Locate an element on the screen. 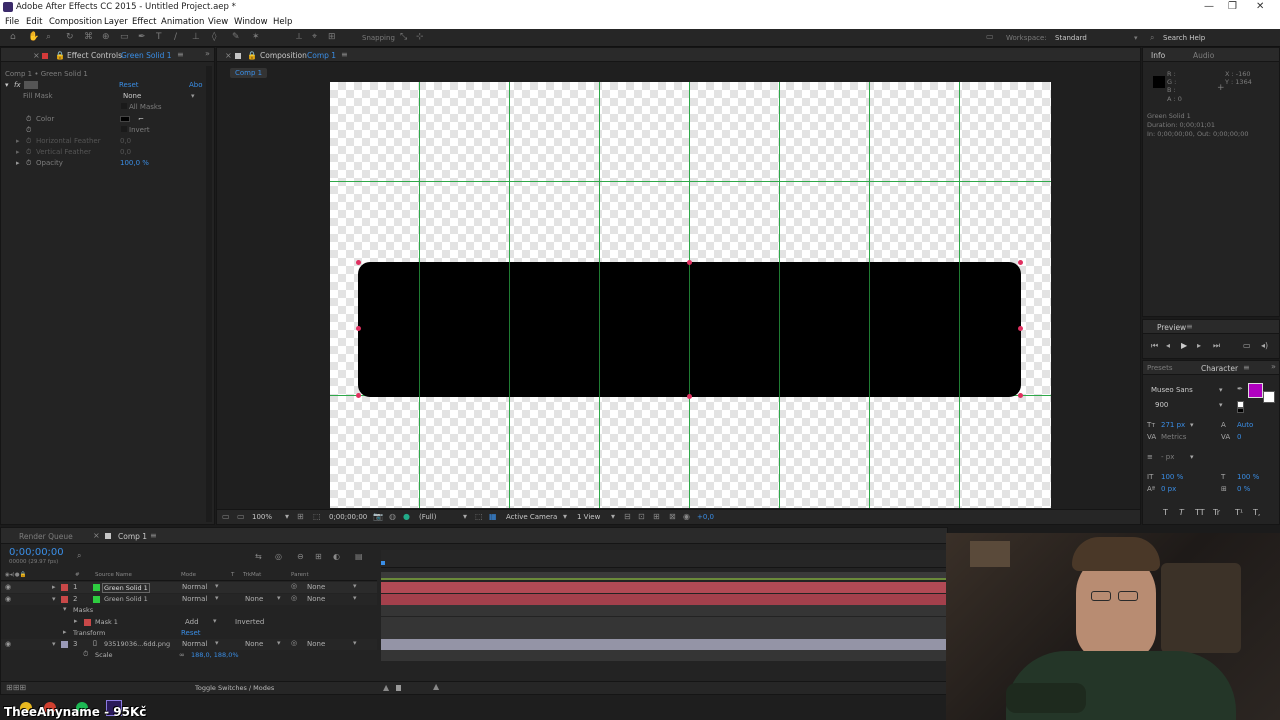  effect-reset-link: Reset is located at coordinates (129, 85).